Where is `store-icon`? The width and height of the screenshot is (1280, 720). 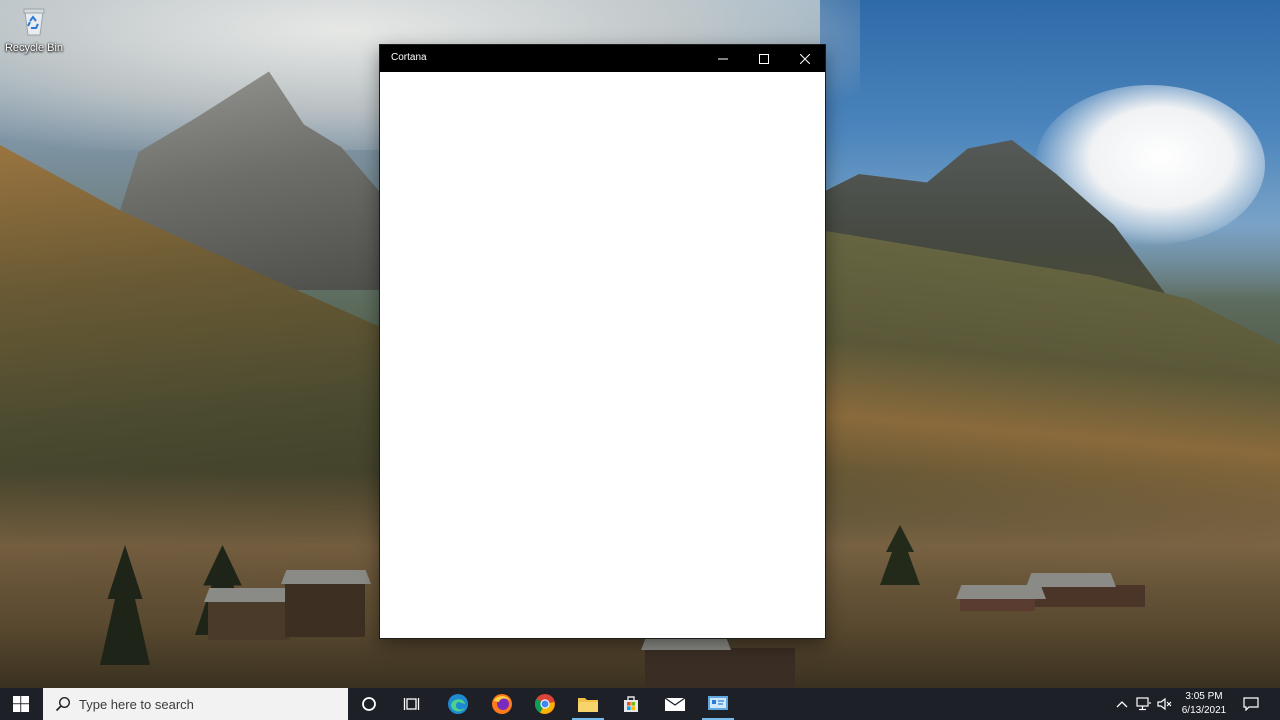
store-icon is located at coordinates (631, 704).